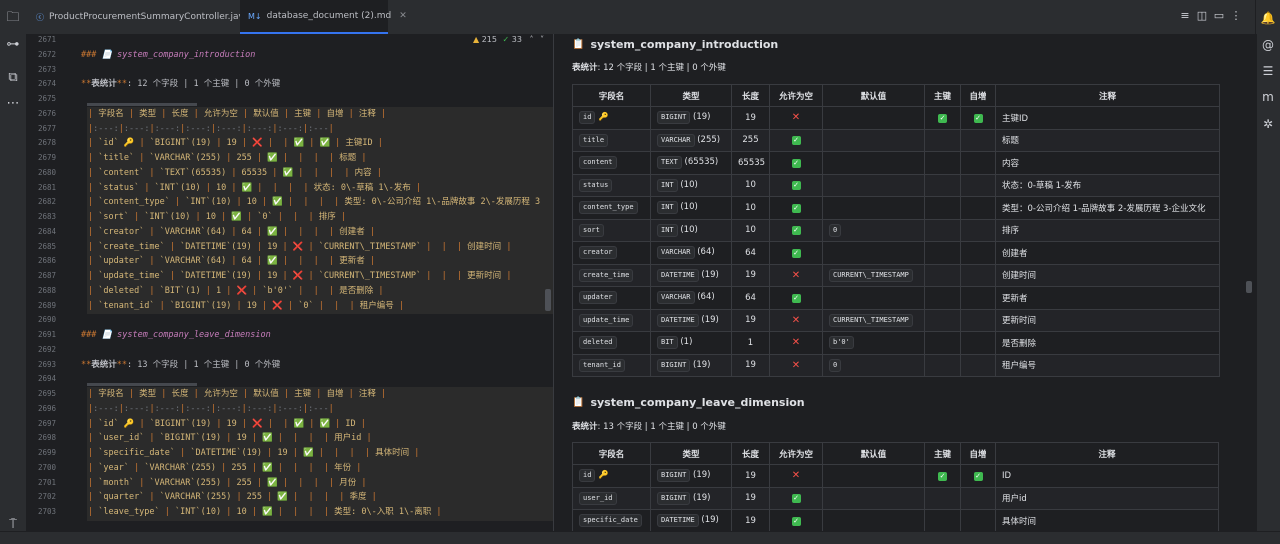 This screenshot has height=544, width=1280. I want to click on table-cell: 是否删除, so click(1107, 343).